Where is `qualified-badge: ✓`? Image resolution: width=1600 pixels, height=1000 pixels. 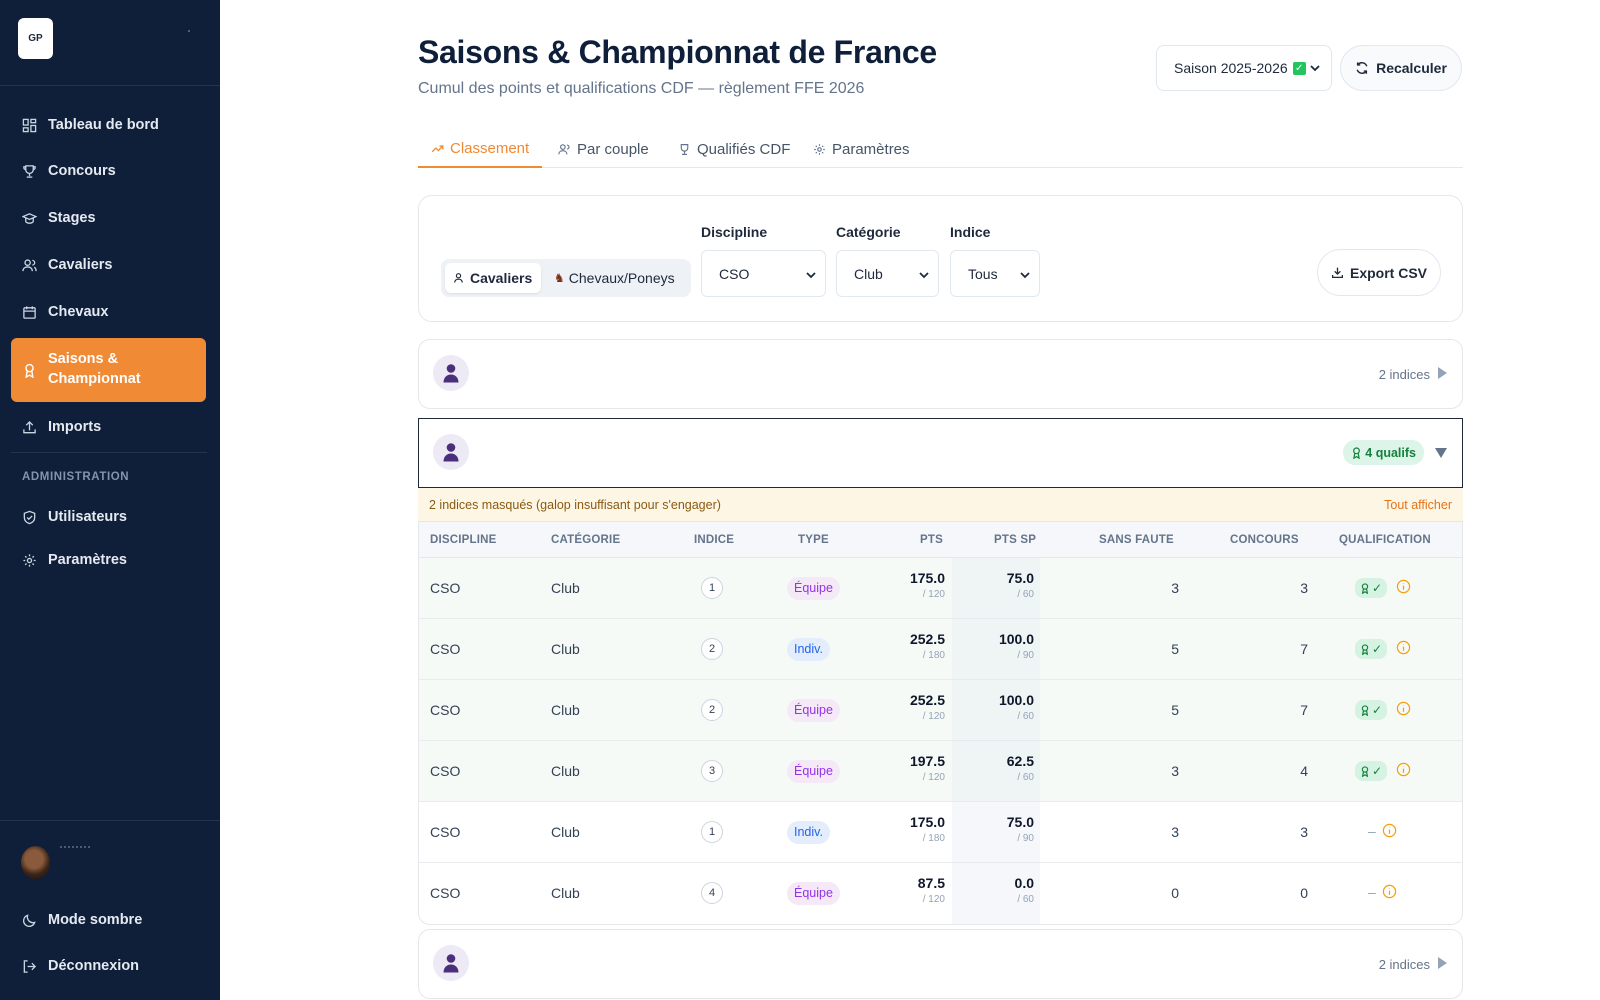 qualified-badge: ✓ is located at coordinates (1371, 588).